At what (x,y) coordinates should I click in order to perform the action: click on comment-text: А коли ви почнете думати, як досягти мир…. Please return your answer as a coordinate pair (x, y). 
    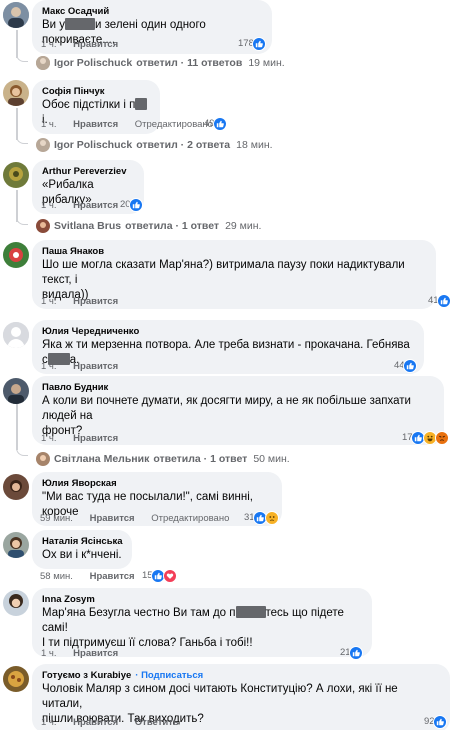
    Looking at the image, I should click on (226, 408).